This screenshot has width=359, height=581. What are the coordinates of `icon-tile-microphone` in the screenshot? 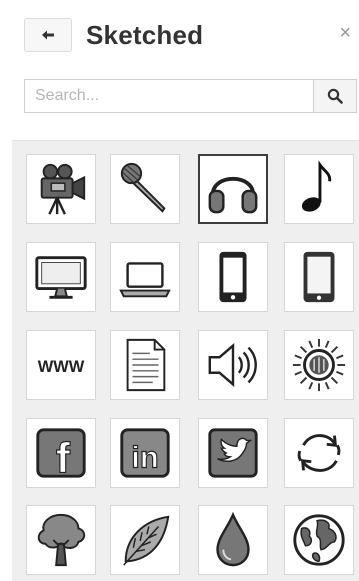 It's located at (145, 189).